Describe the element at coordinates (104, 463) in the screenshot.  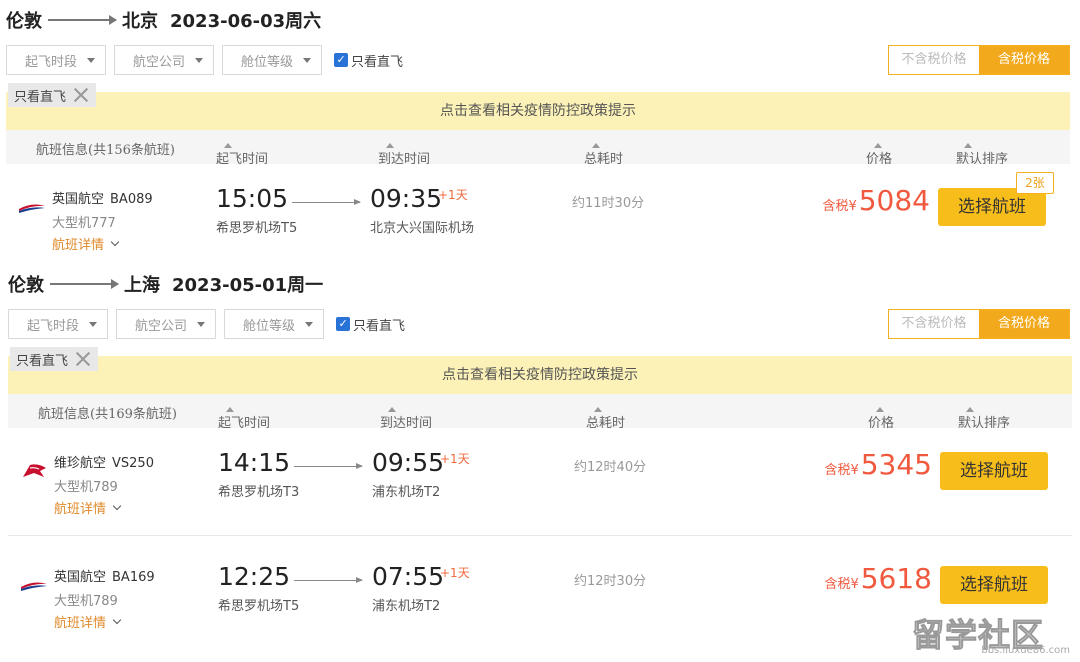
I see `airline-name: 维珍航空 VS250` at that location.